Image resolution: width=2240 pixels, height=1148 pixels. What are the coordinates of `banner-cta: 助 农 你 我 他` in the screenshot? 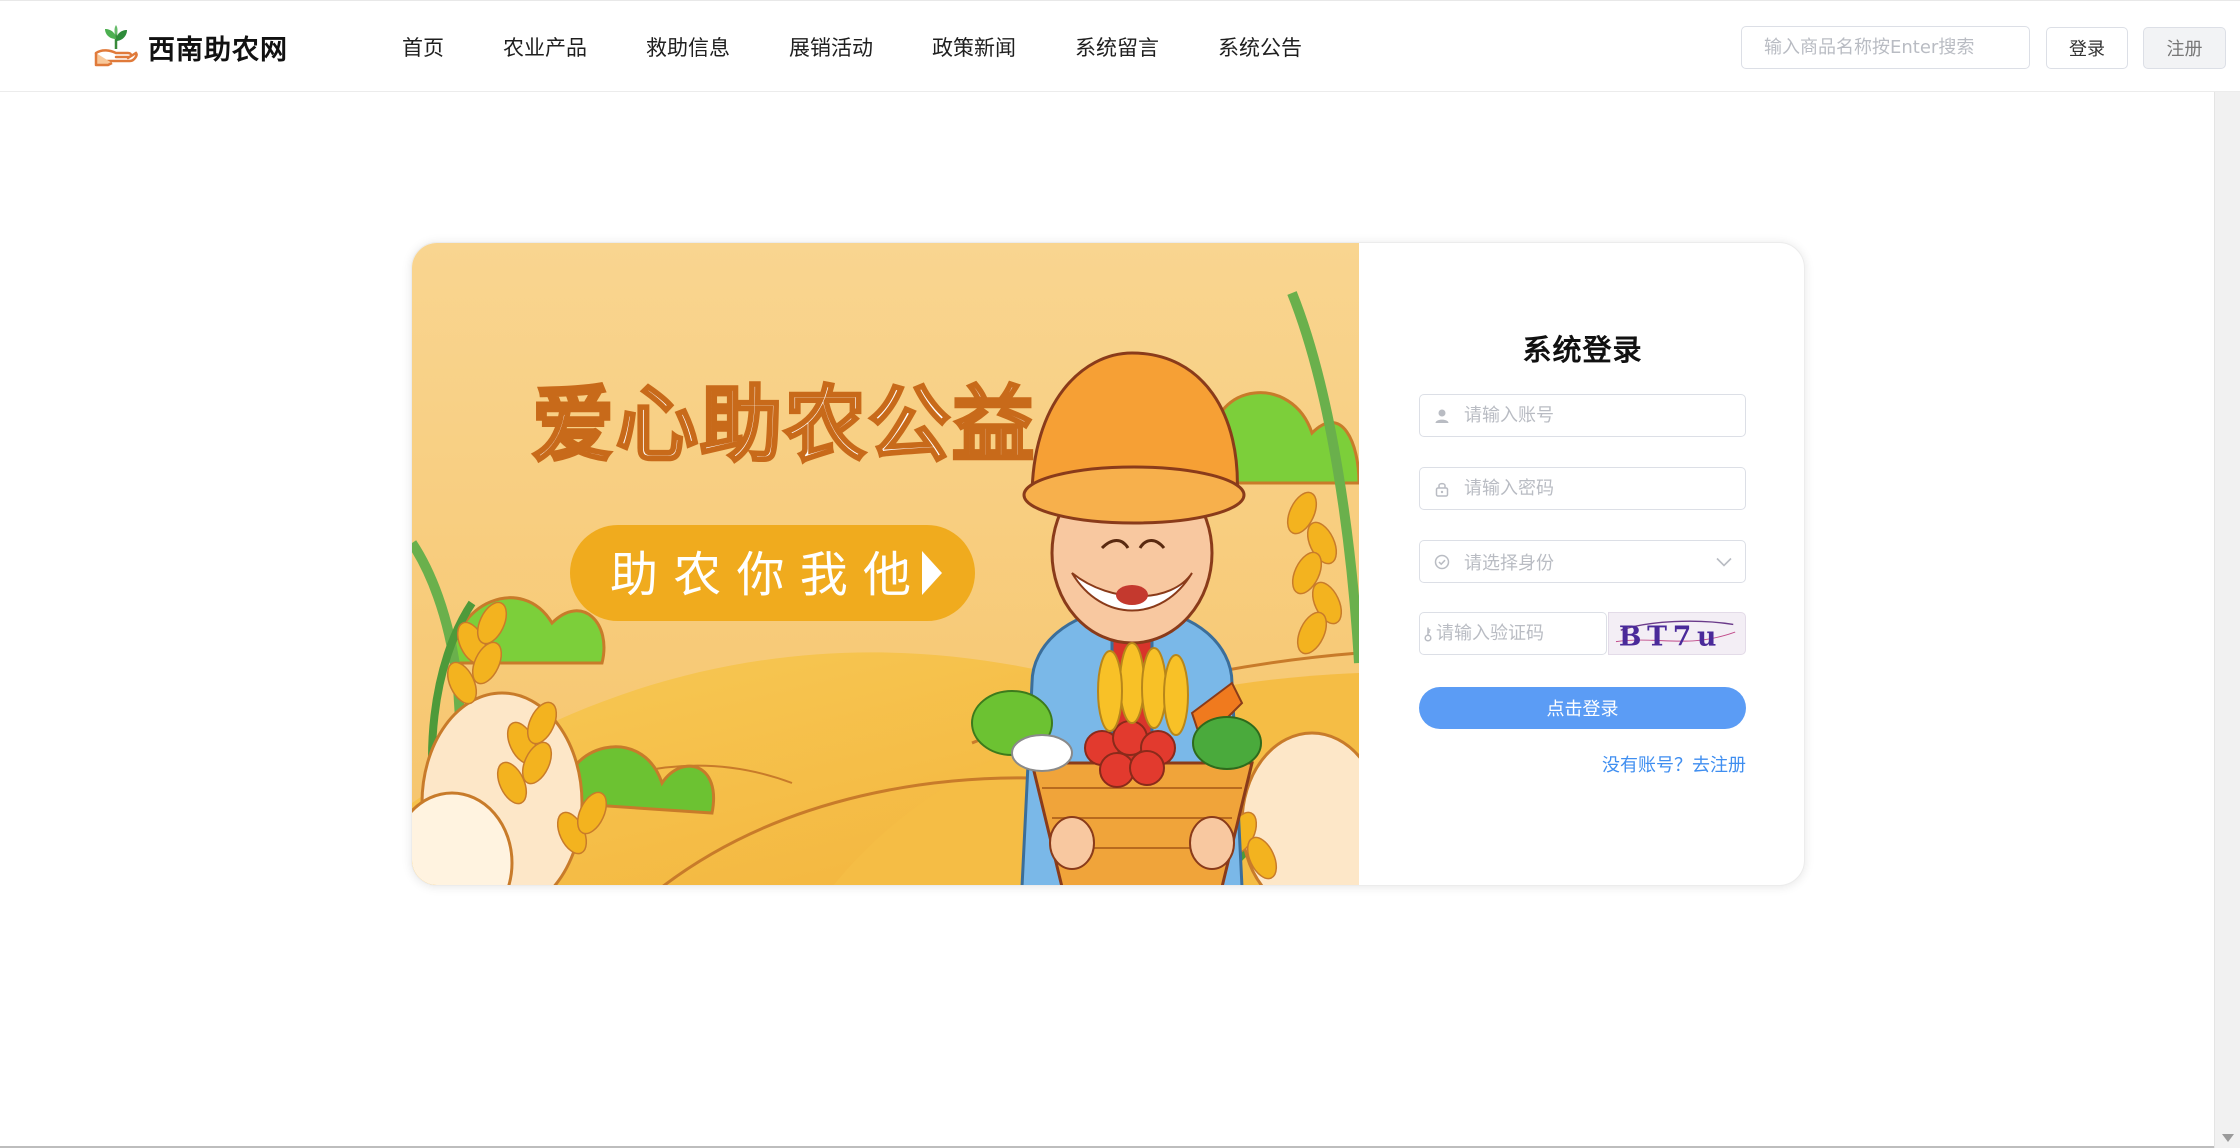 It's located at (772, 573).